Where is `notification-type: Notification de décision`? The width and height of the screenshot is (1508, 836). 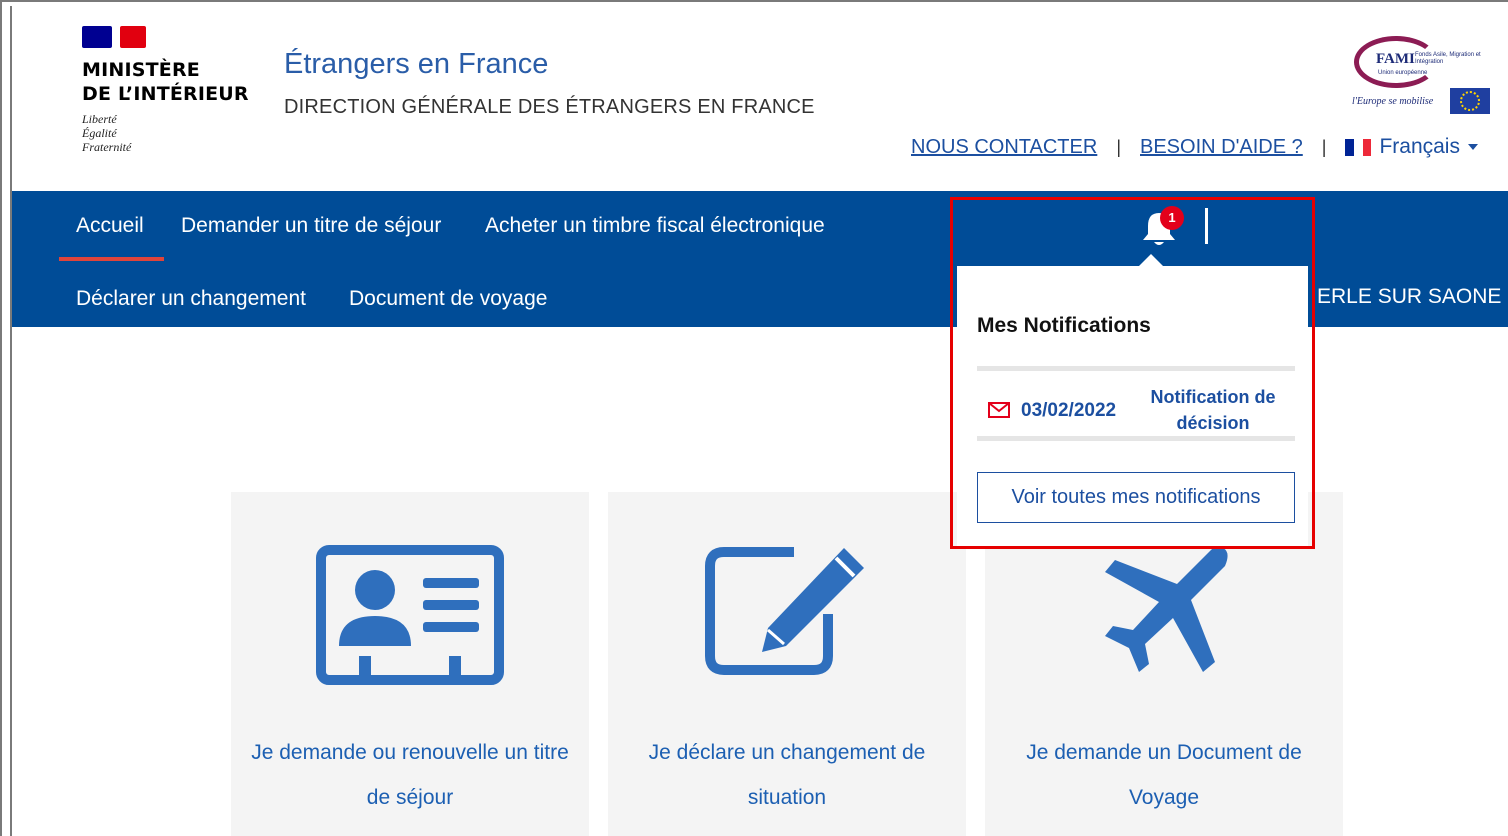
notification-type: Notification de décision is located at coordinates (1213, 410).